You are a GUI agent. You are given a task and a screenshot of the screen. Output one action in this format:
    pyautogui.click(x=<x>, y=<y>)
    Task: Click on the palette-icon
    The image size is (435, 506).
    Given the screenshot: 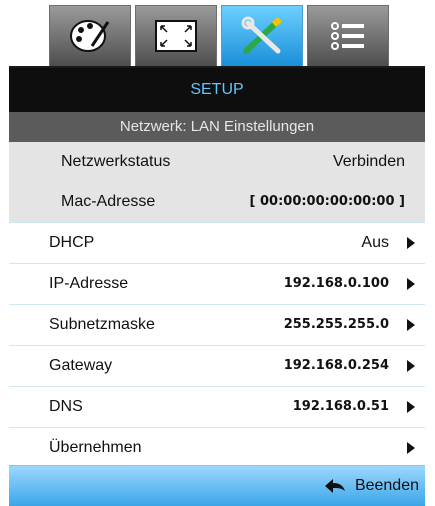 What is the action you would take?
    pyautogui.click(x=90, y=36)
    